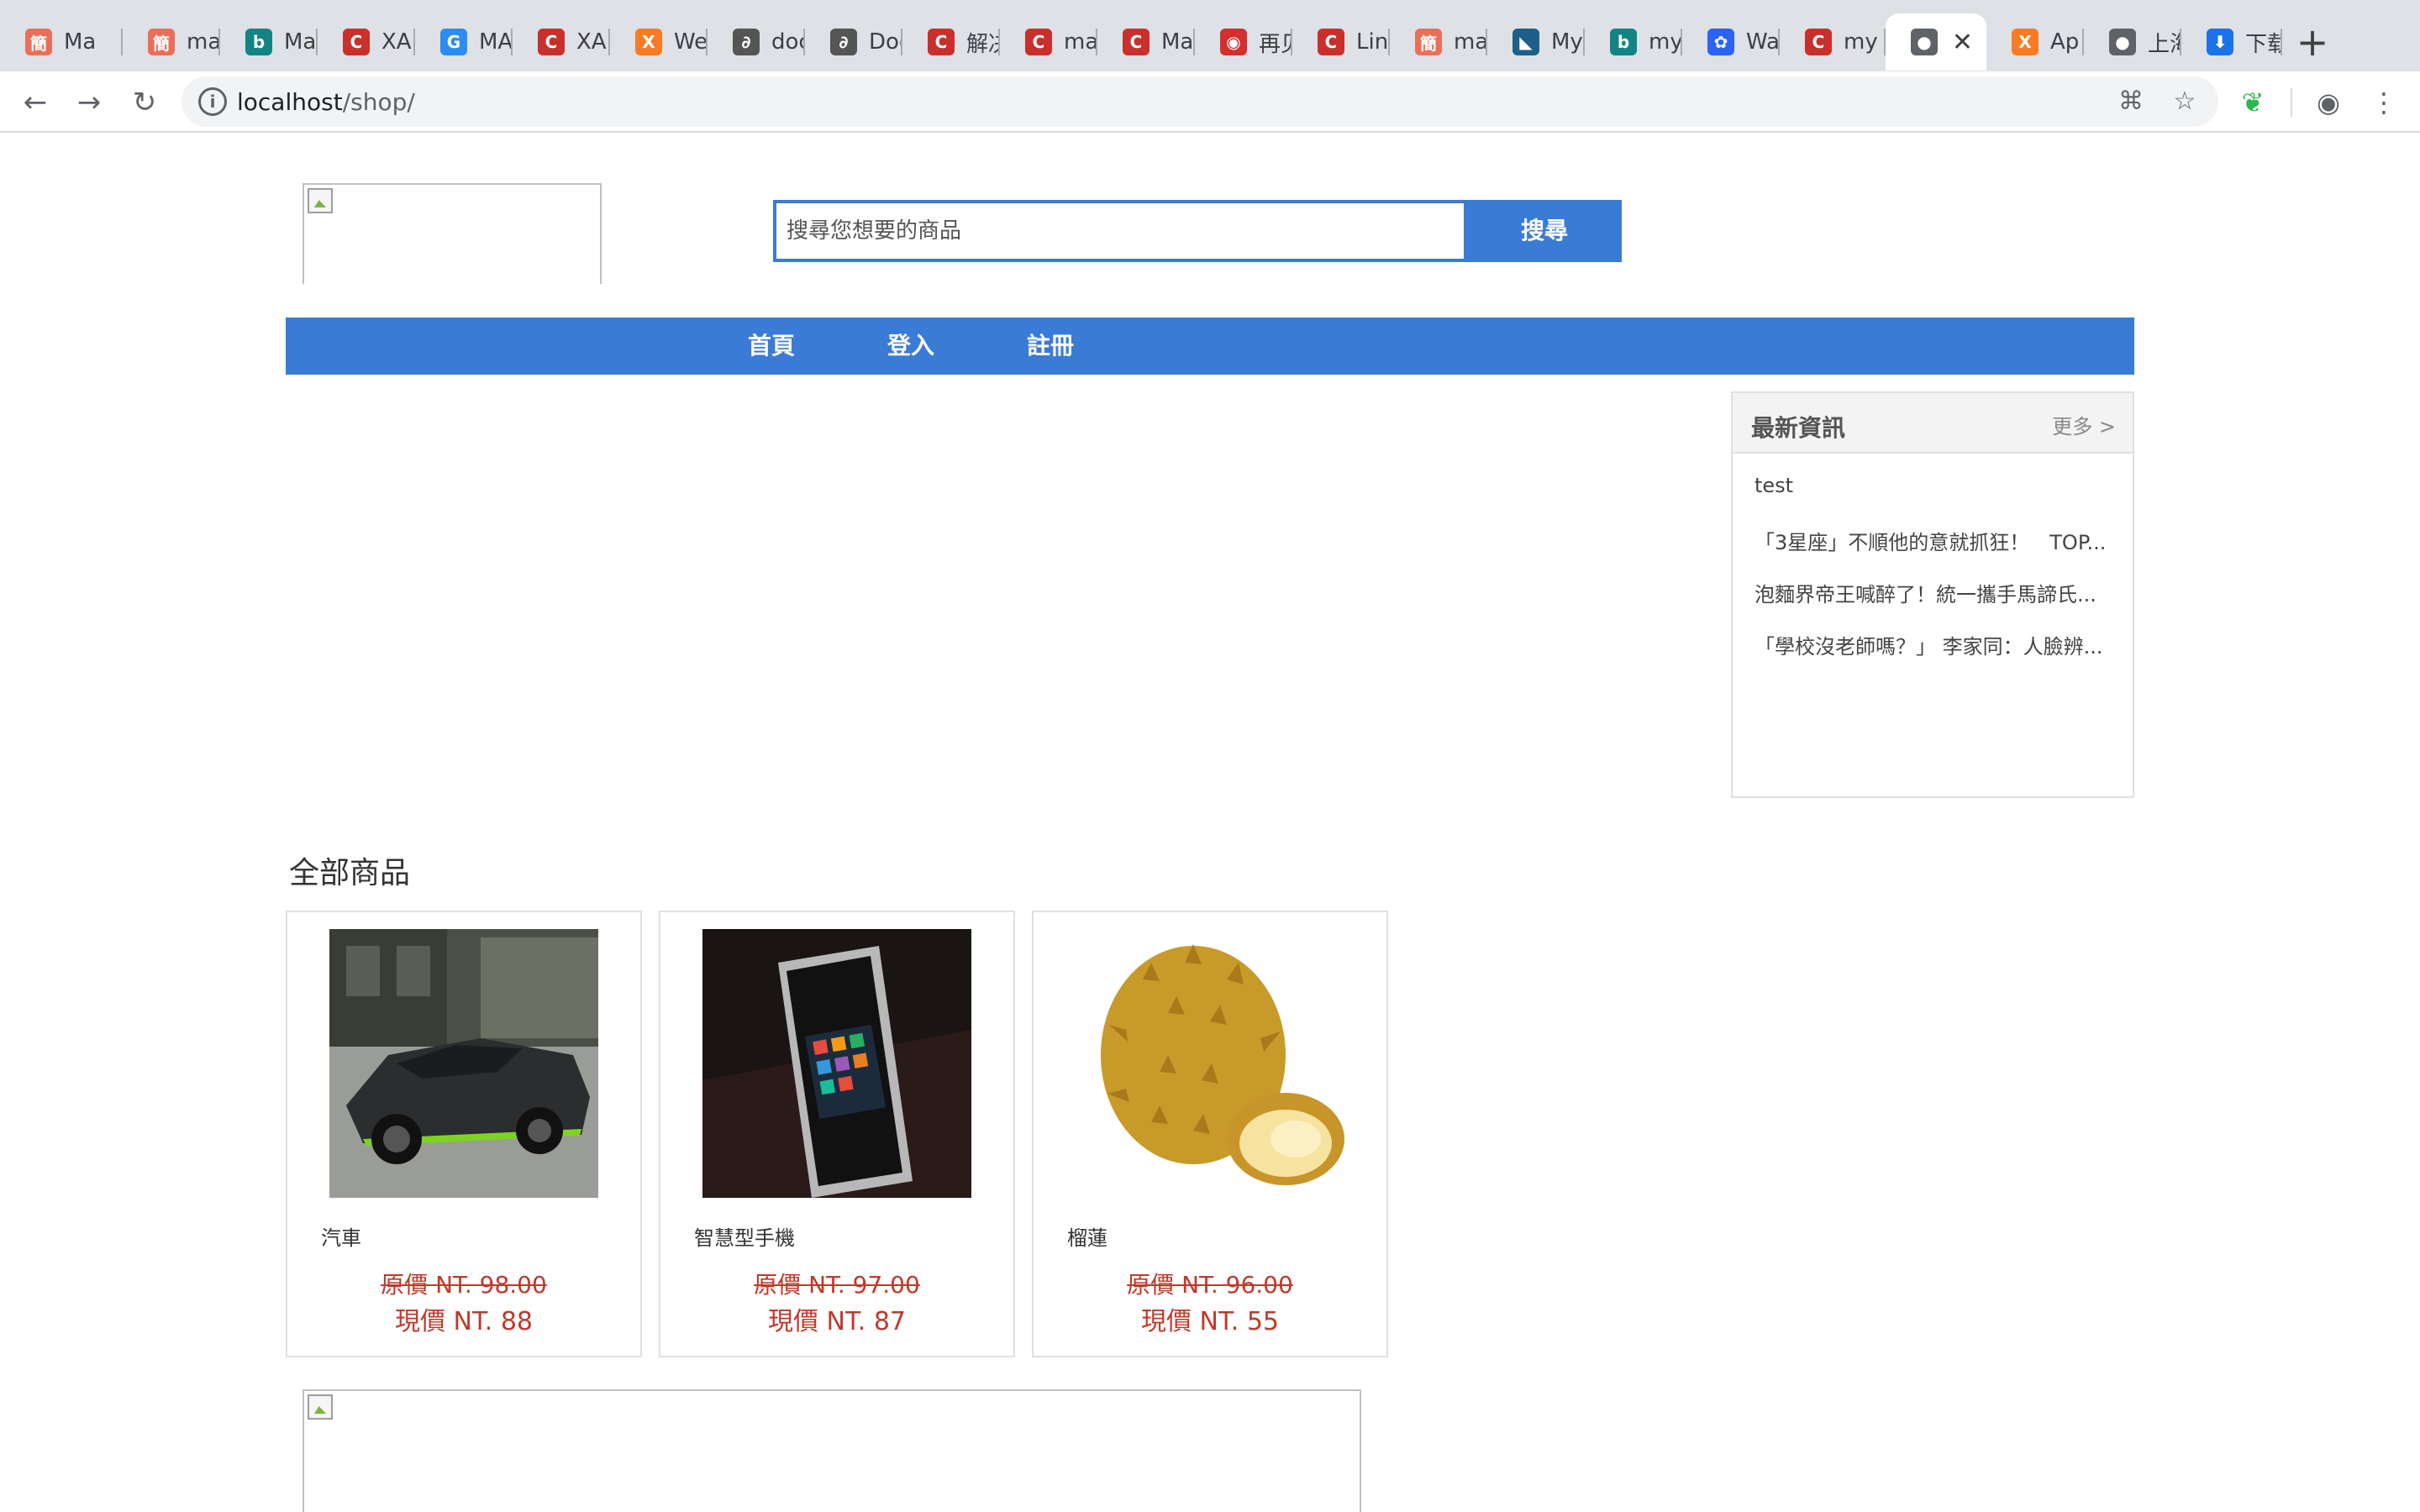 This screenshot has height=1512, width=2420. Describe the element at coordinates (1526, 42) in the screenshot. I see `mysql-icon: ◣` at that location.